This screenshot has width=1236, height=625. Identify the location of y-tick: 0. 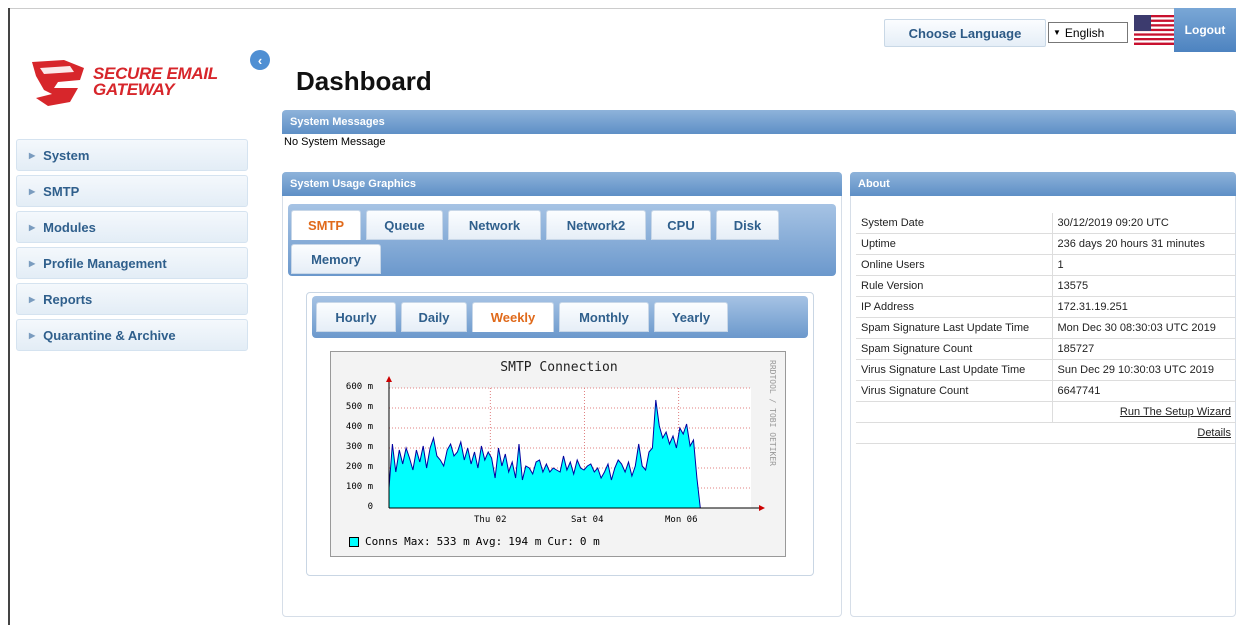
(370, 507).